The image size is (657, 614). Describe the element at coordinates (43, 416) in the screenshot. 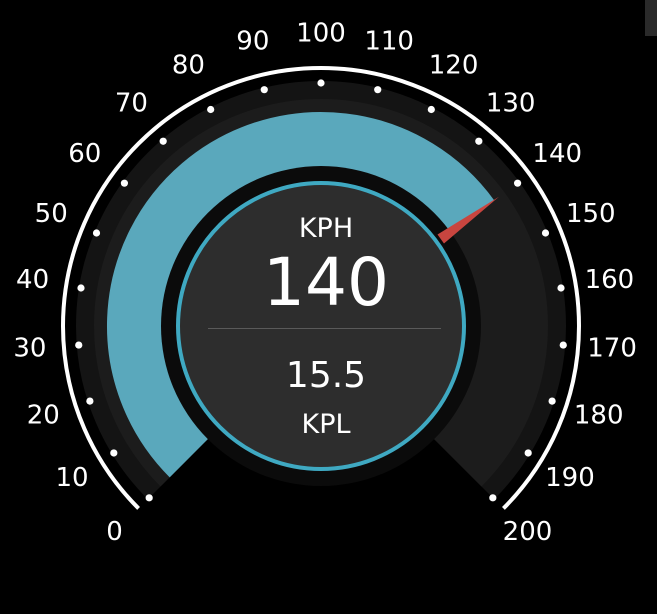

I see `tick-label-20: 20` at that location.